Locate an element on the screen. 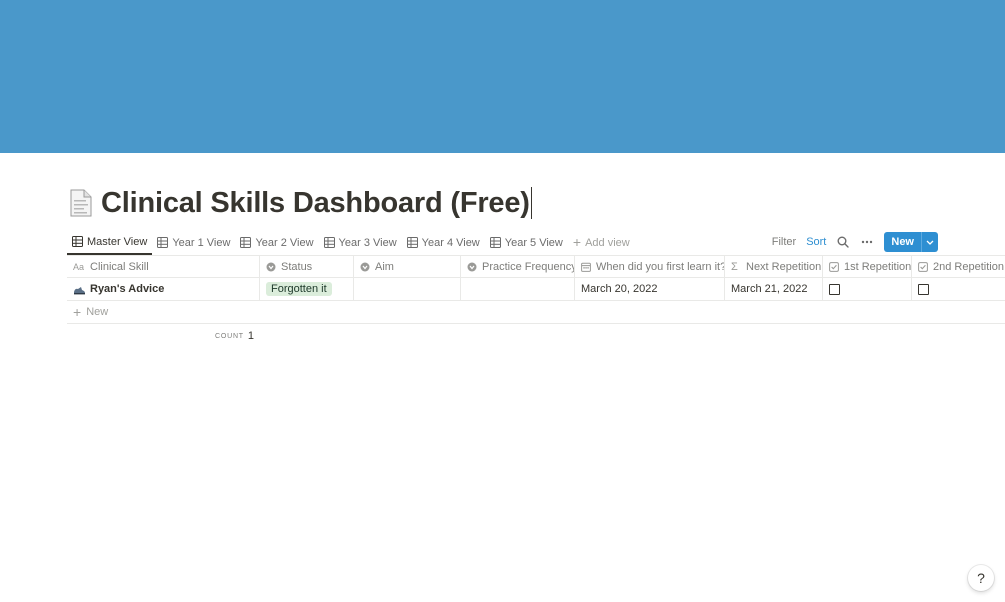 This screenshot has width=1005, height=602. add-row-button: + New is located at coordinates (536, 312).